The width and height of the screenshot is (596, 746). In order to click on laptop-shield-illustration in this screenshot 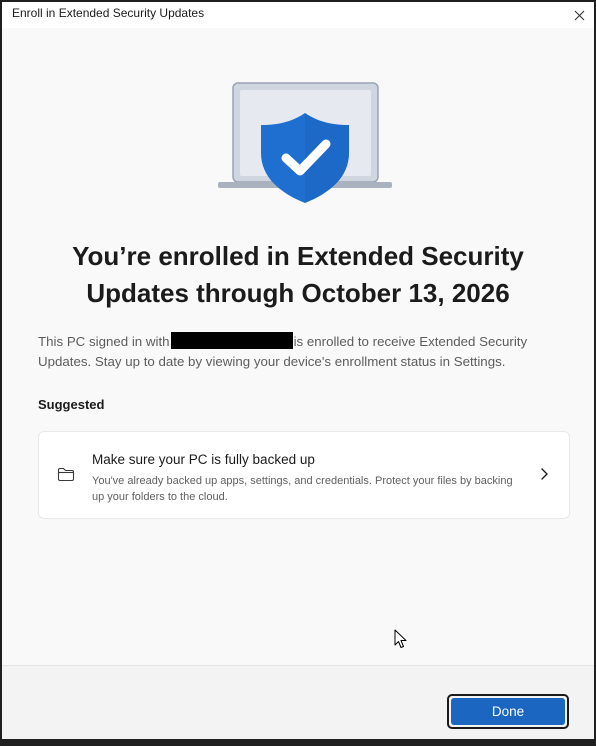, I will do `click(305, 142)`.